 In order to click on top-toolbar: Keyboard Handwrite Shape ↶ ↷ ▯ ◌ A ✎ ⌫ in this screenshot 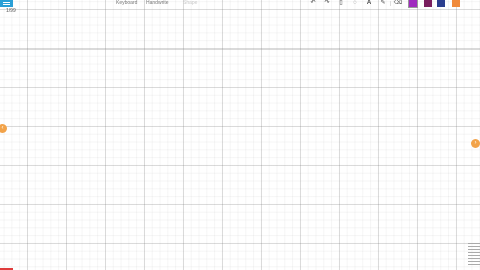, I will do `click(240, 4)`.